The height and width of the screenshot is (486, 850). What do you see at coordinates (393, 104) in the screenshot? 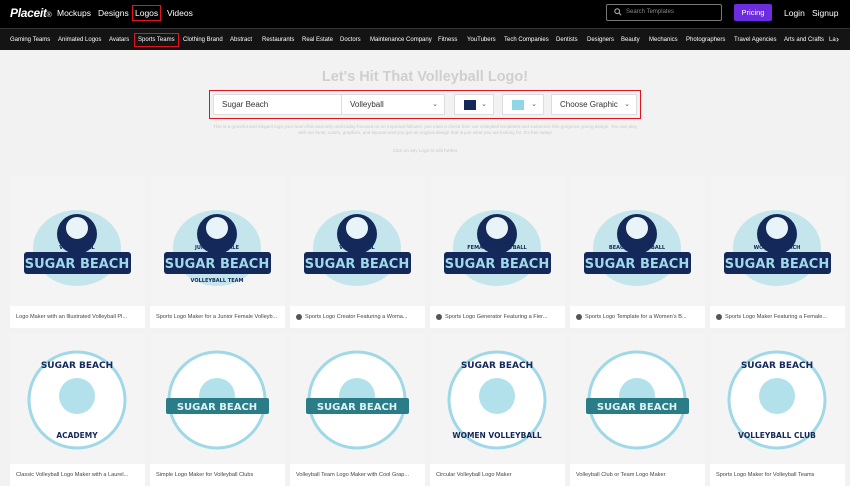
I see `industry-select: Volleyball ⌄` at bounding box center [393, 104].